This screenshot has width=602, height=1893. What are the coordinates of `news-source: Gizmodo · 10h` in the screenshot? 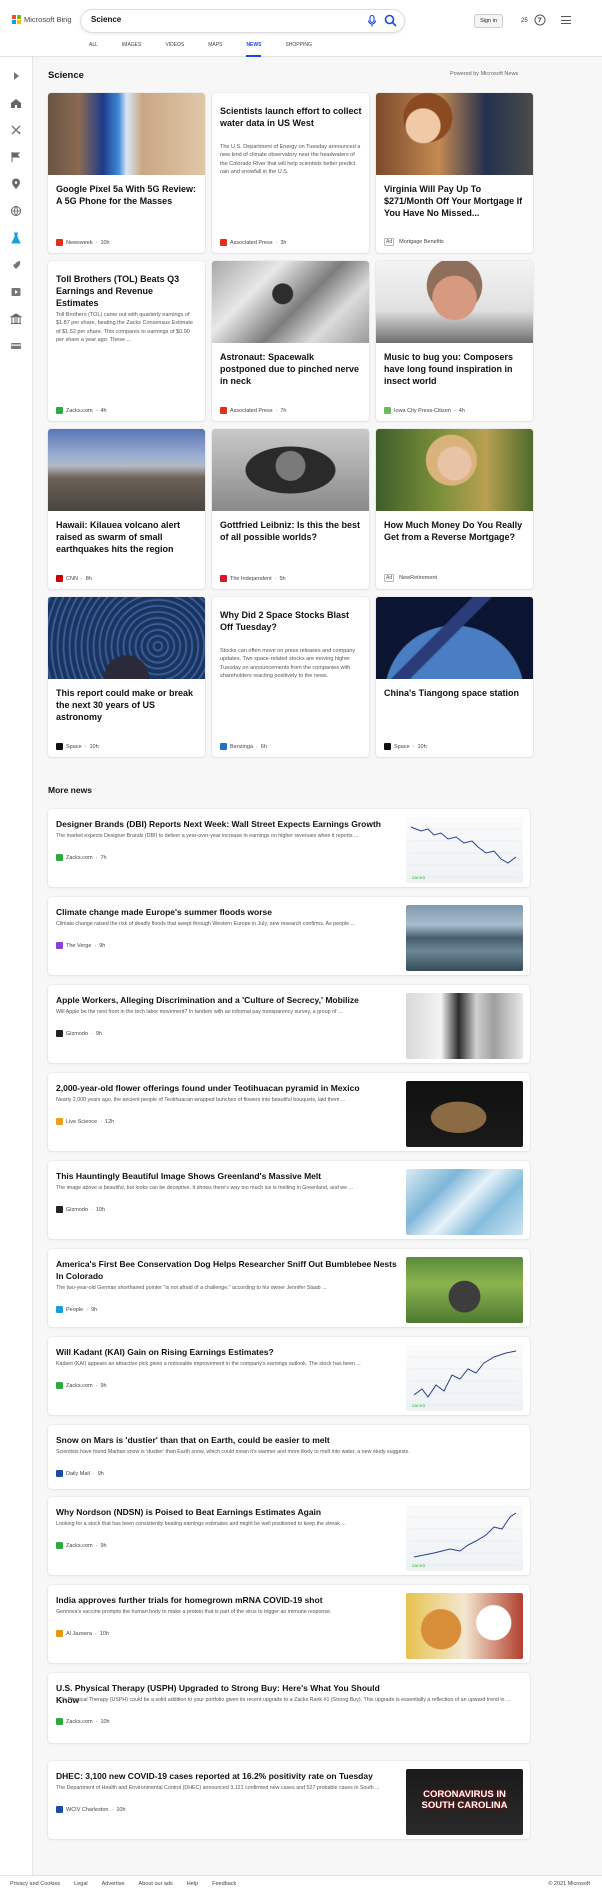 It's located at (80, 1209).